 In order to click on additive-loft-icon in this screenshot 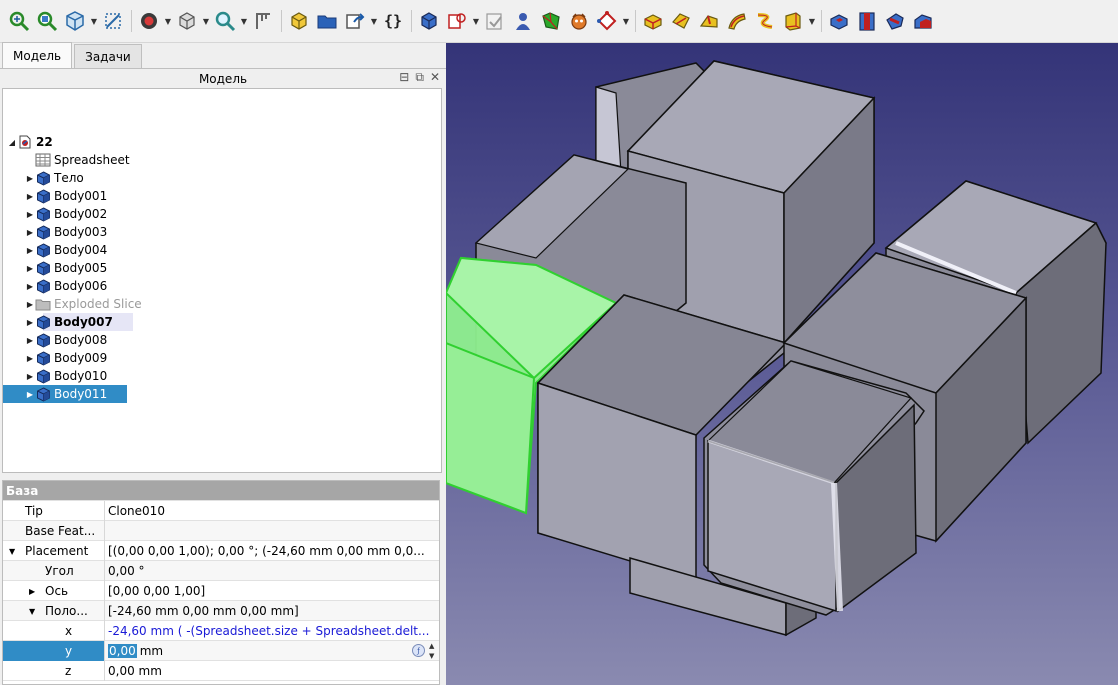, I will do `click(709, 21)`.